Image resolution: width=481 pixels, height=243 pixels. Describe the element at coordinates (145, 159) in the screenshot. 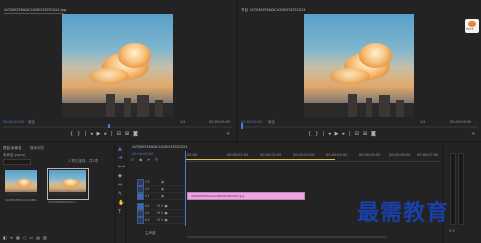

I see `snap-icon: ∩ ◆ ▾ ✎` at that location.